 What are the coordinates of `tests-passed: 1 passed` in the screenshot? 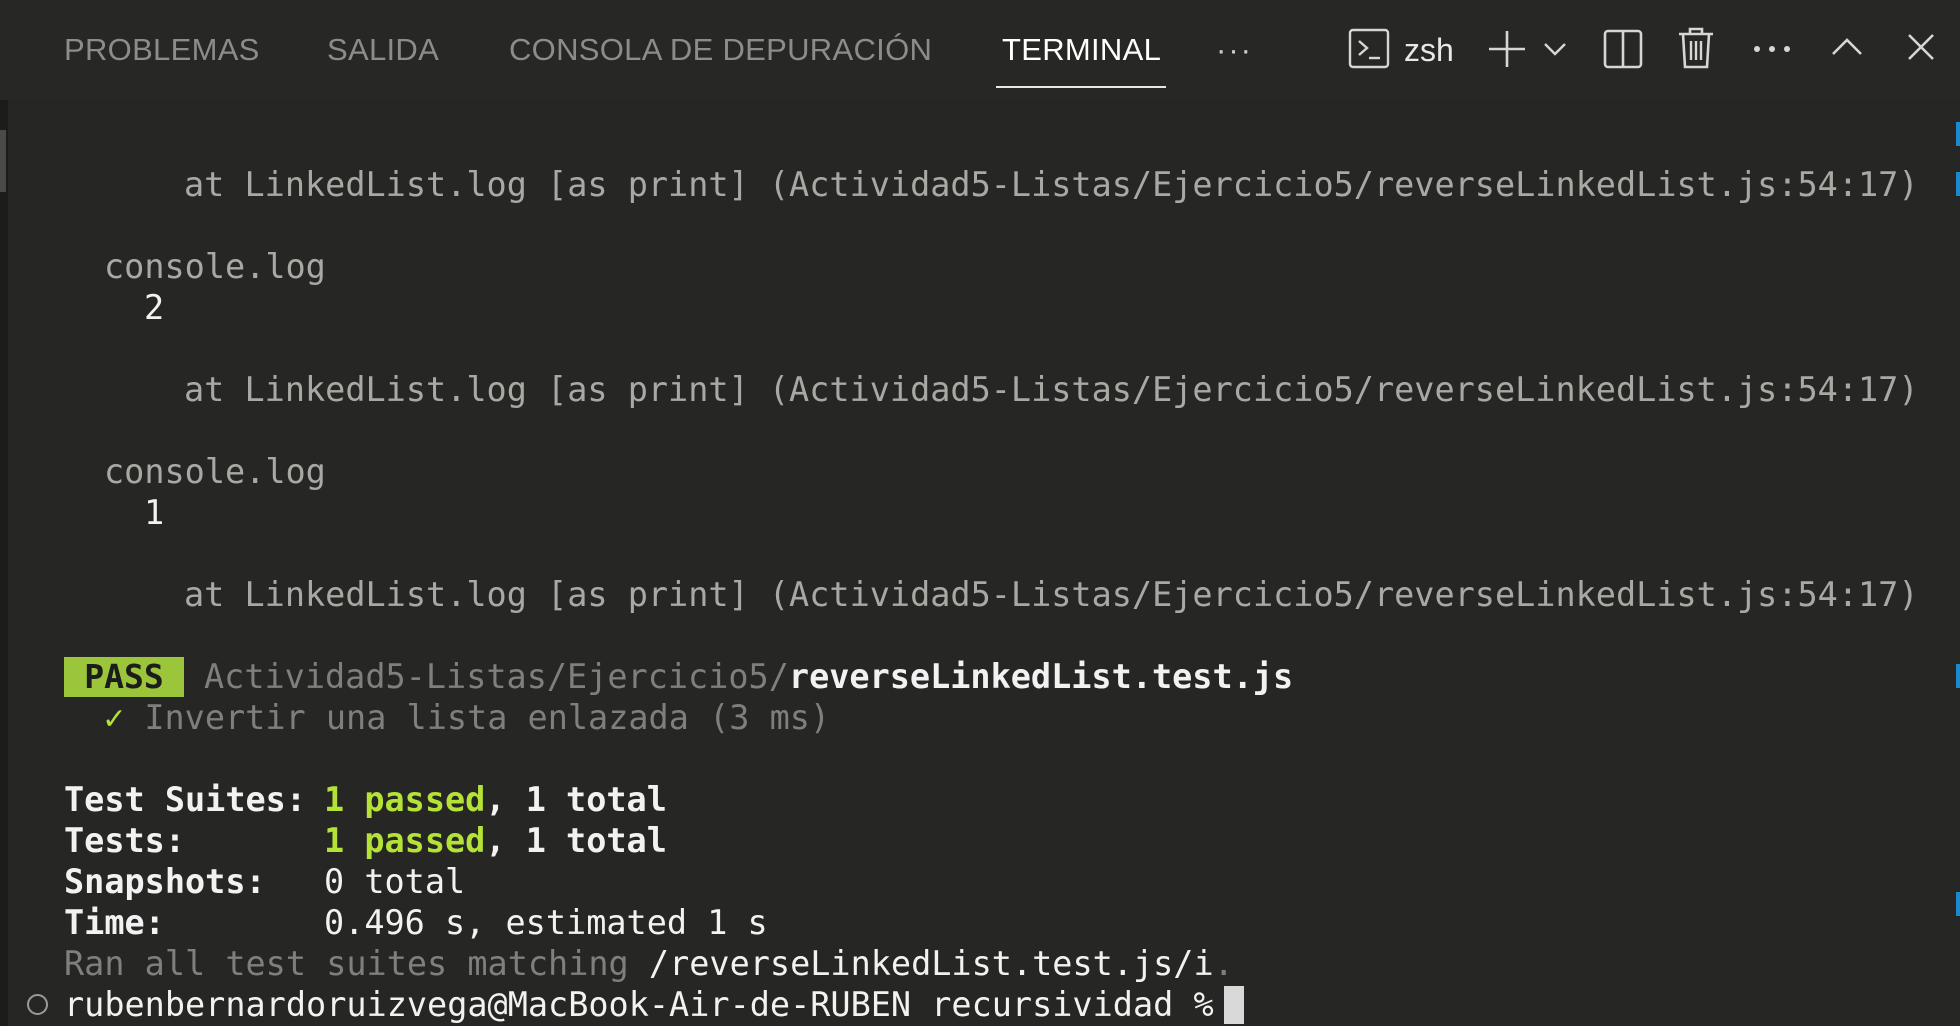 It's located at (405, 840).